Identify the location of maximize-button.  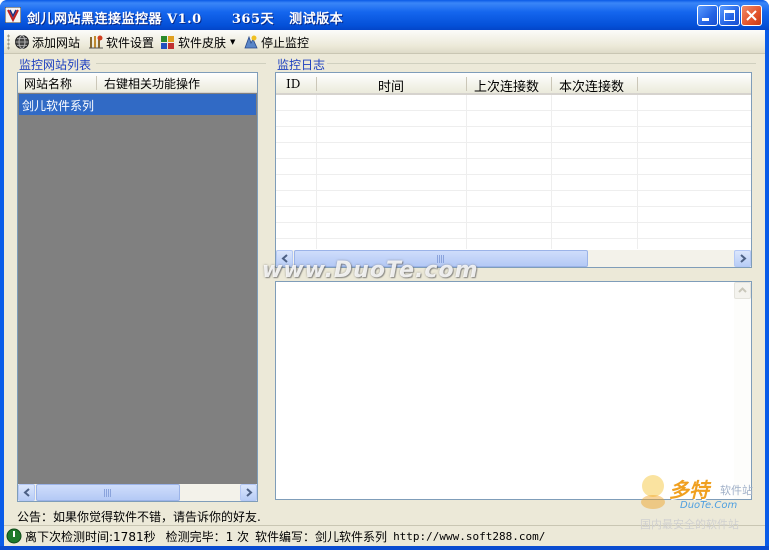
(729, 15).